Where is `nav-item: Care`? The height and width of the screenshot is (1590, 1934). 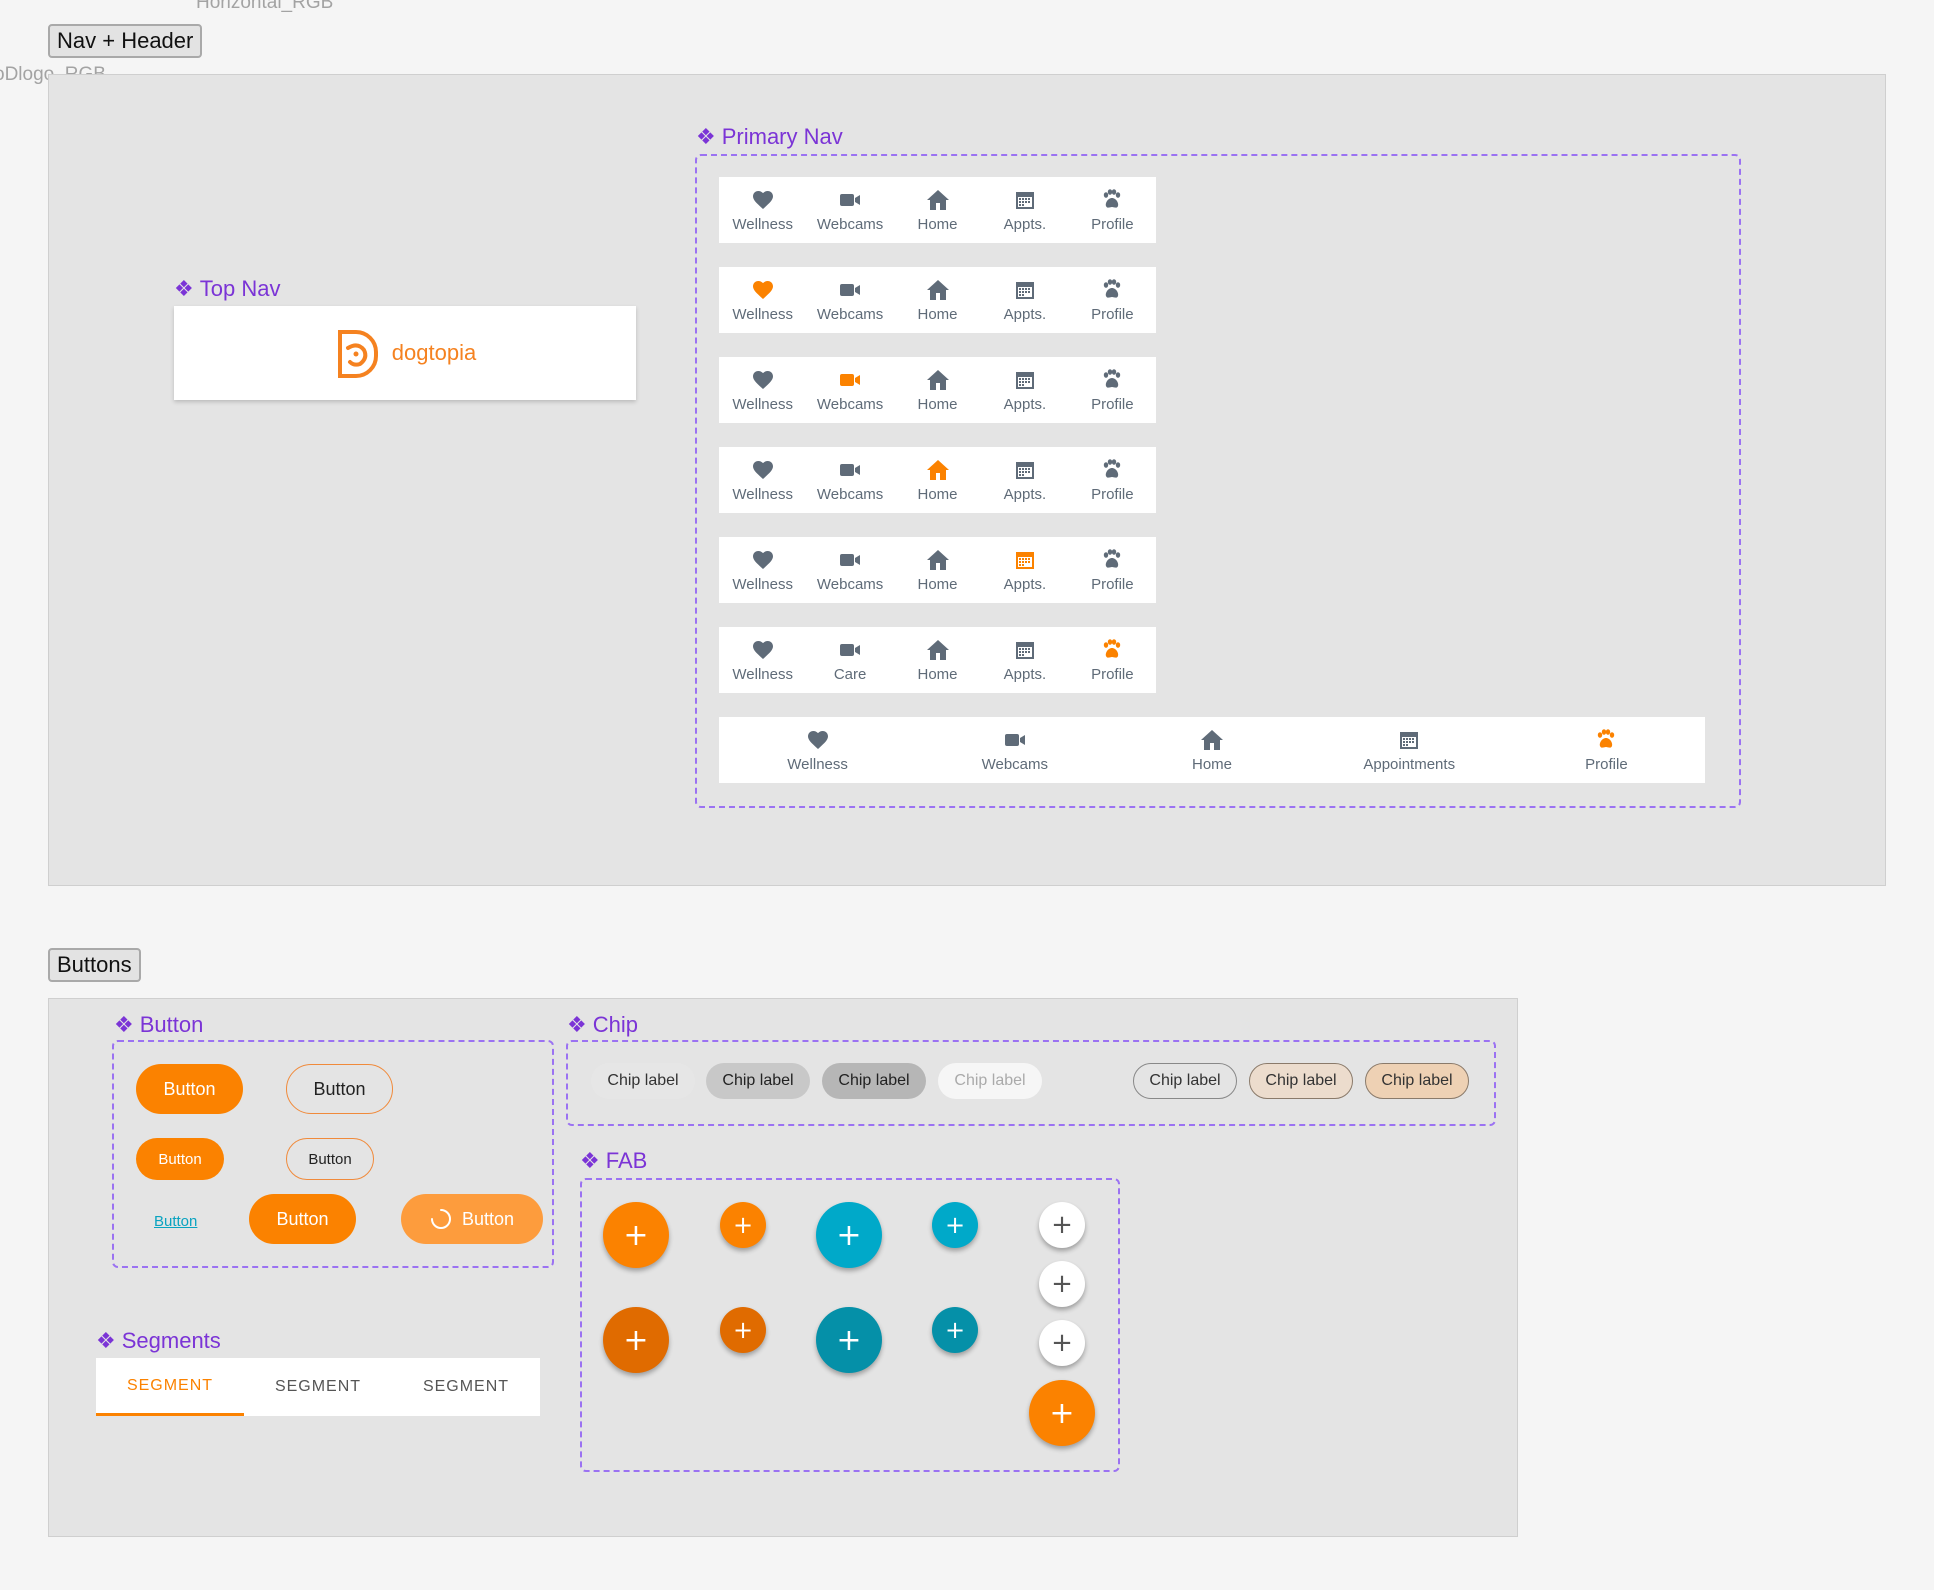 nav-item: Care is located at coordinates (849, 660).